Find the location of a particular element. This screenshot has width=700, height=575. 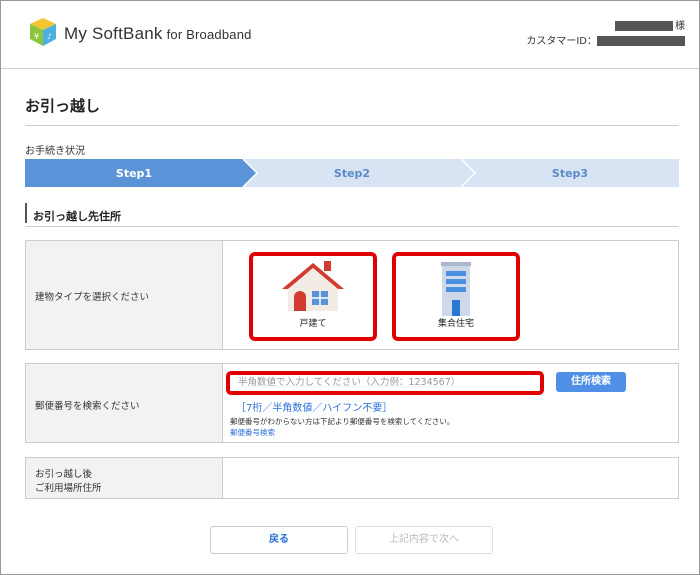

step-progress: Step1 Step2 Step3 is located at coordinates (352, 173).